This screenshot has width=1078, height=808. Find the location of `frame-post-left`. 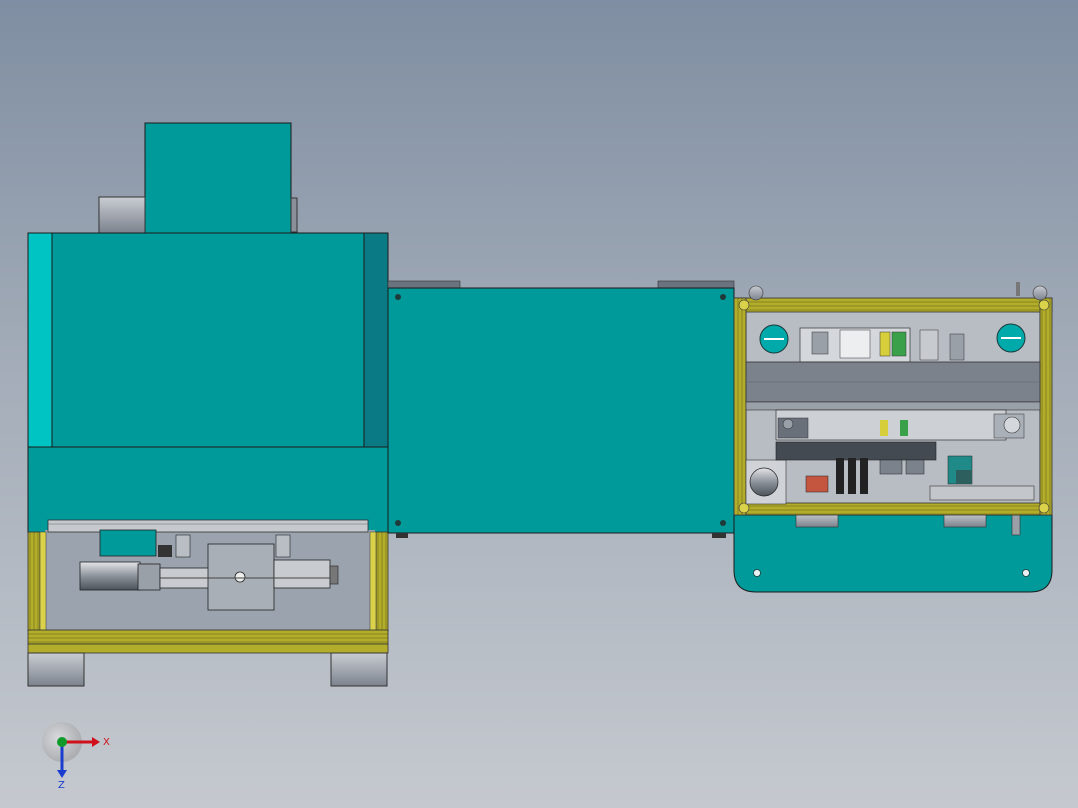

frame-post-left is located at coordinates (34, 582).